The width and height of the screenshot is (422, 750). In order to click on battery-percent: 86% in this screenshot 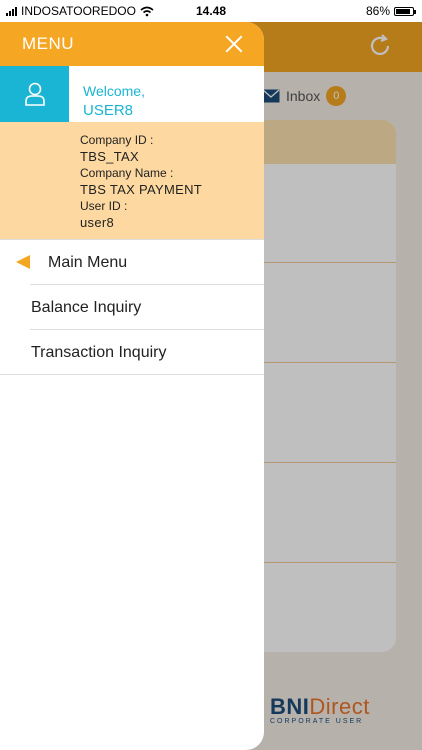, I will do `click(377, 11)`.